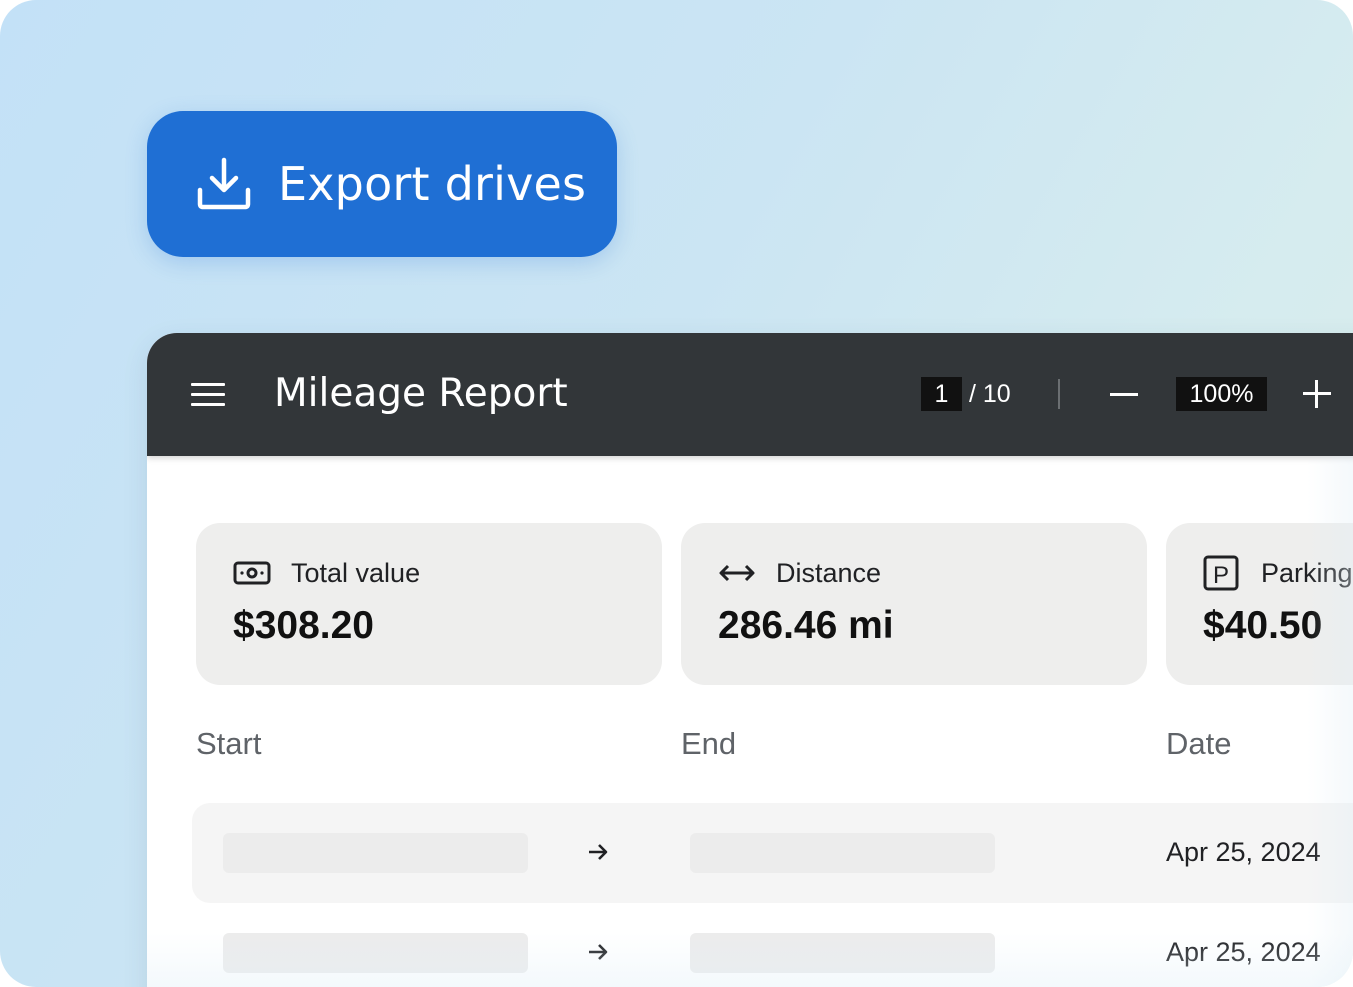 The image size is (1353, 987). Describe the element at coordinates (356, 573) in the screenshot. I see `summary-card-label: Total value` at that location.